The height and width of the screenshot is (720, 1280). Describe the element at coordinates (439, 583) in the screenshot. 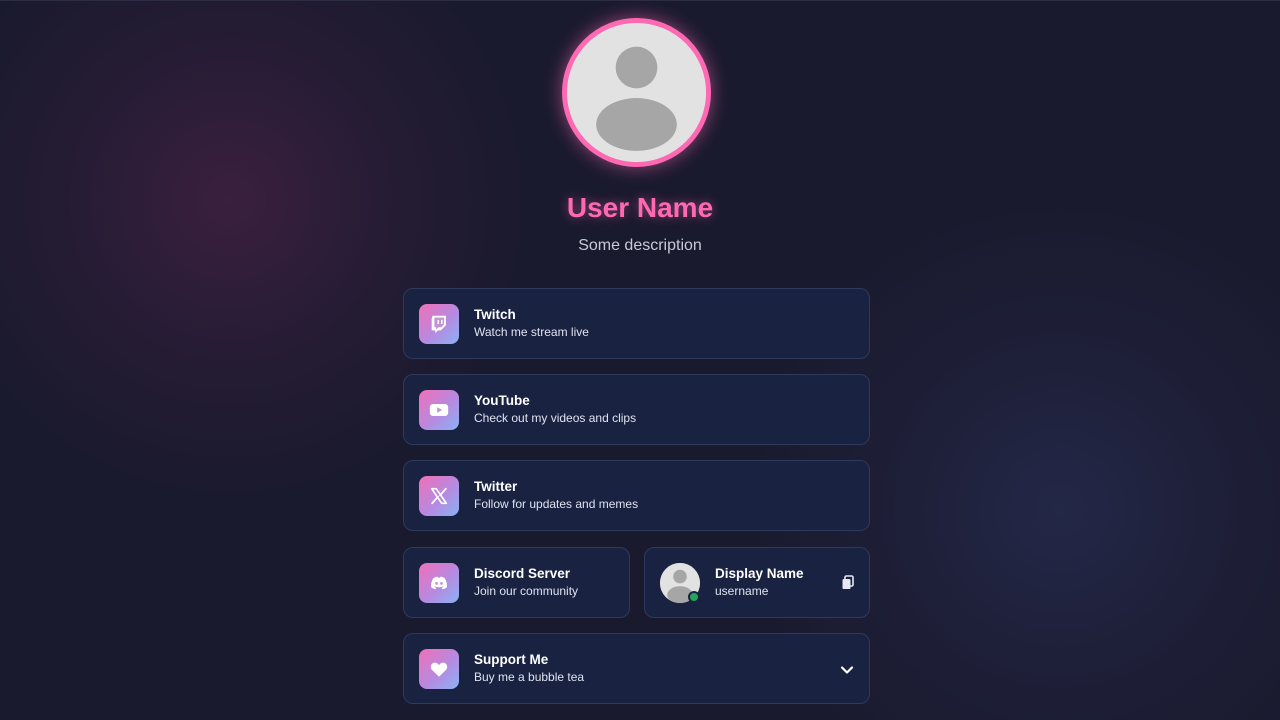

I see `discord-icon` at that location.